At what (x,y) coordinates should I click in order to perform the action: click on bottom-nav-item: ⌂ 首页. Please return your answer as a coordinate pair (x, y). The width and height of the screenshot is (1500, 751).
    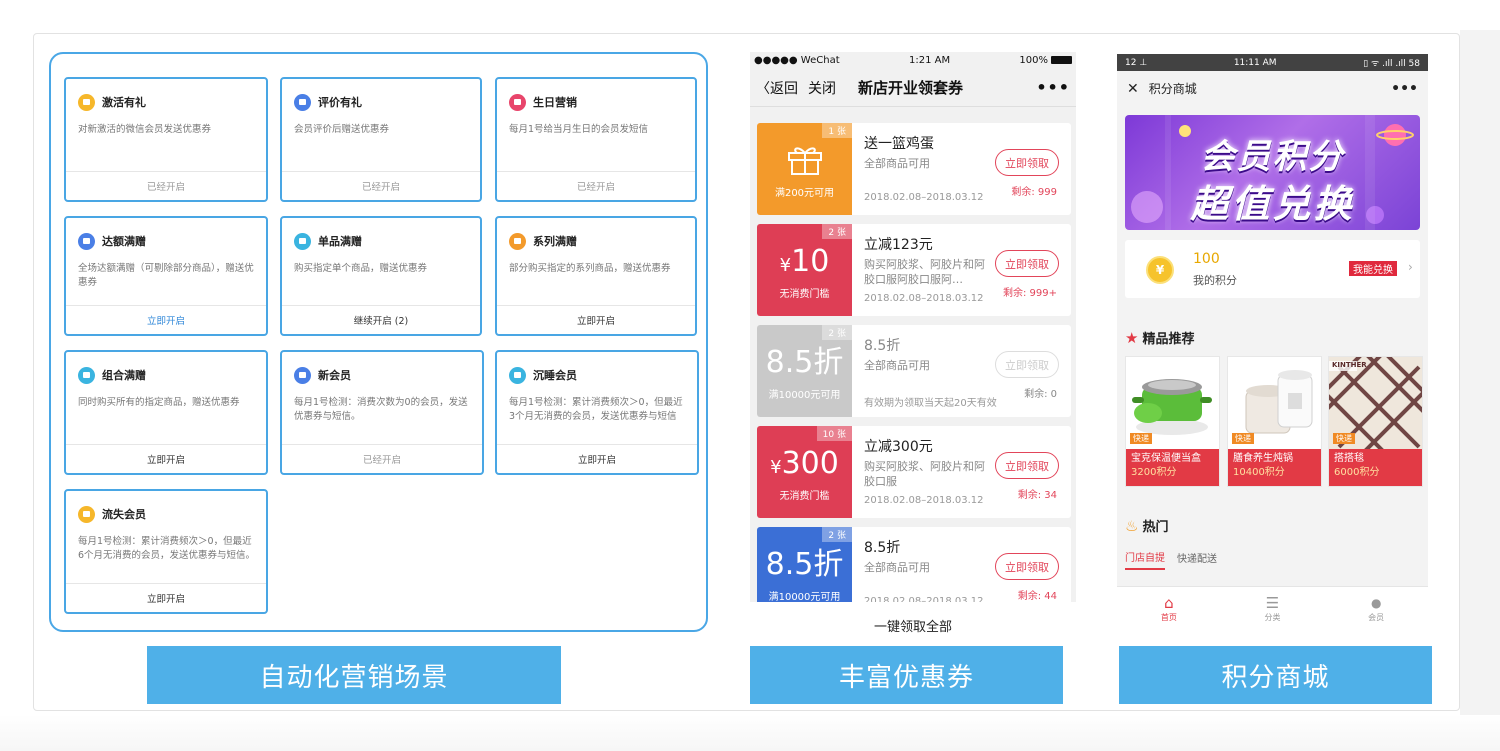
    Looking at the image, I should click on (1169, 609).